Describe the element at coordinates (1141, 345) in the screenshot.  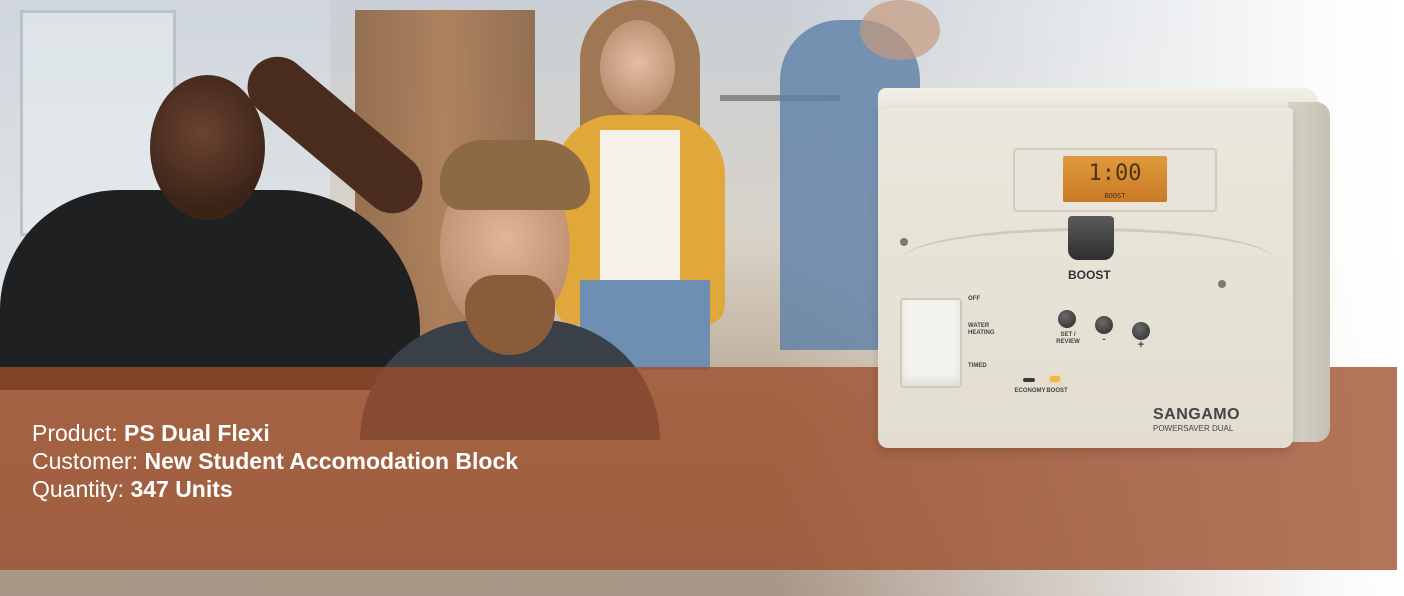
I see `plus-label: +` at that location.